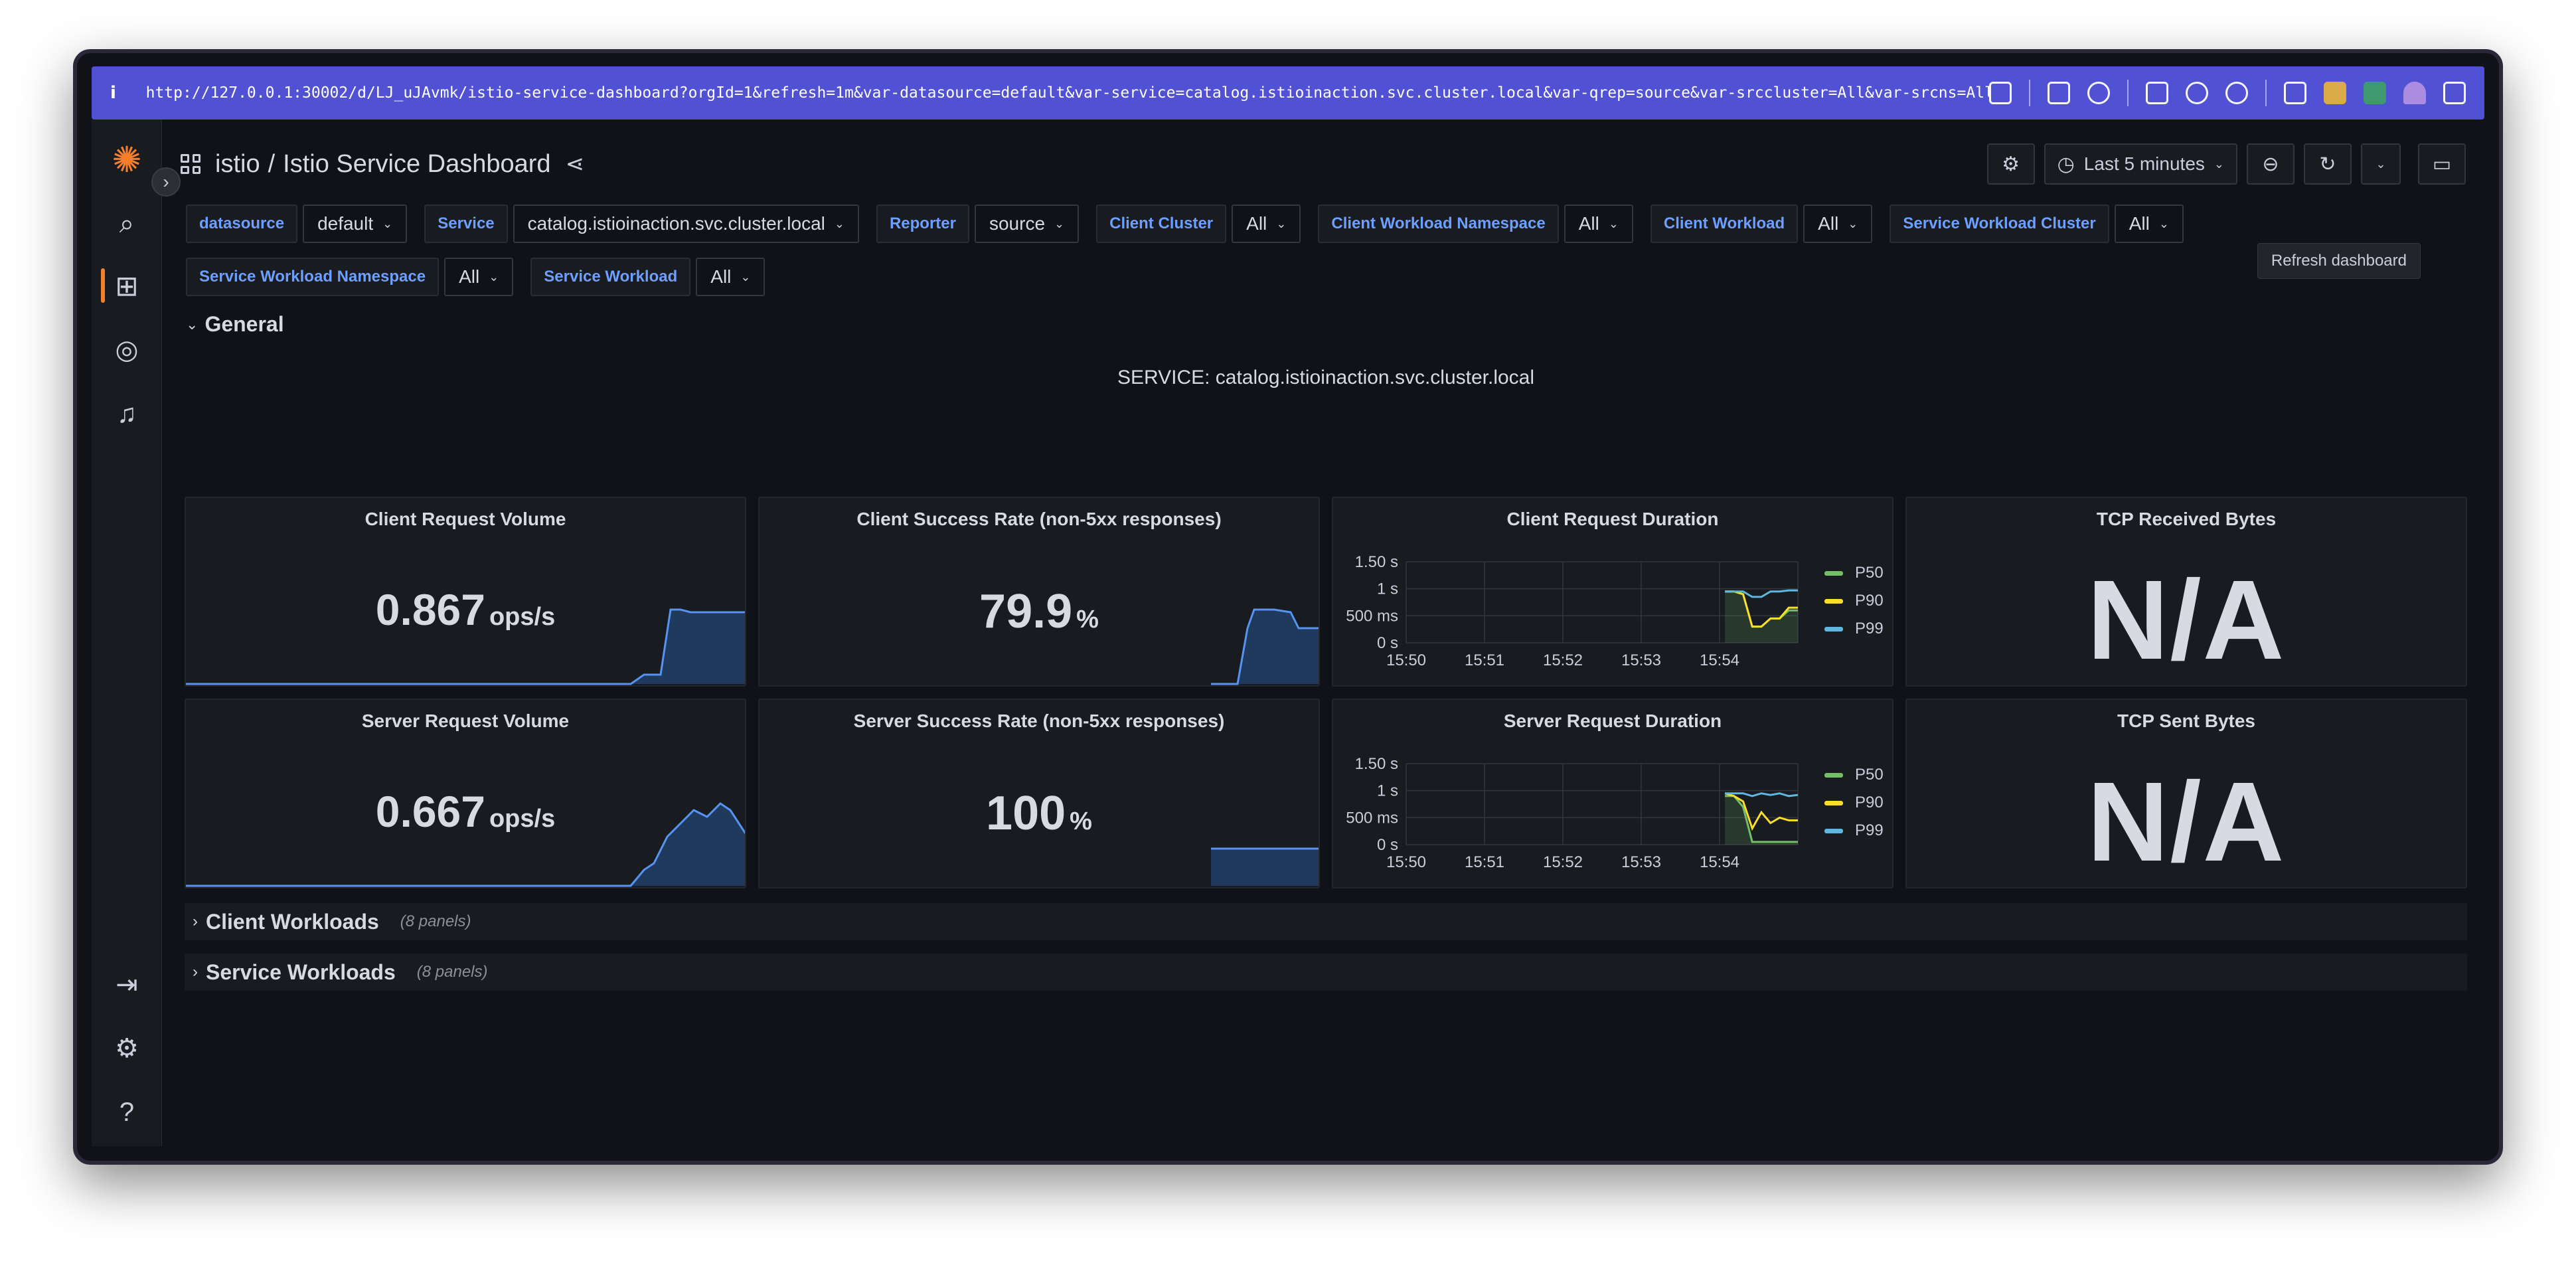 Image resolution: width=2576 pixels, height=1263 pixels. Describe the element at coordinates (2186, 592) in the screenshot. I see `panel-tcp-received-bytes: TCP Received Bytes N/A` at that location.